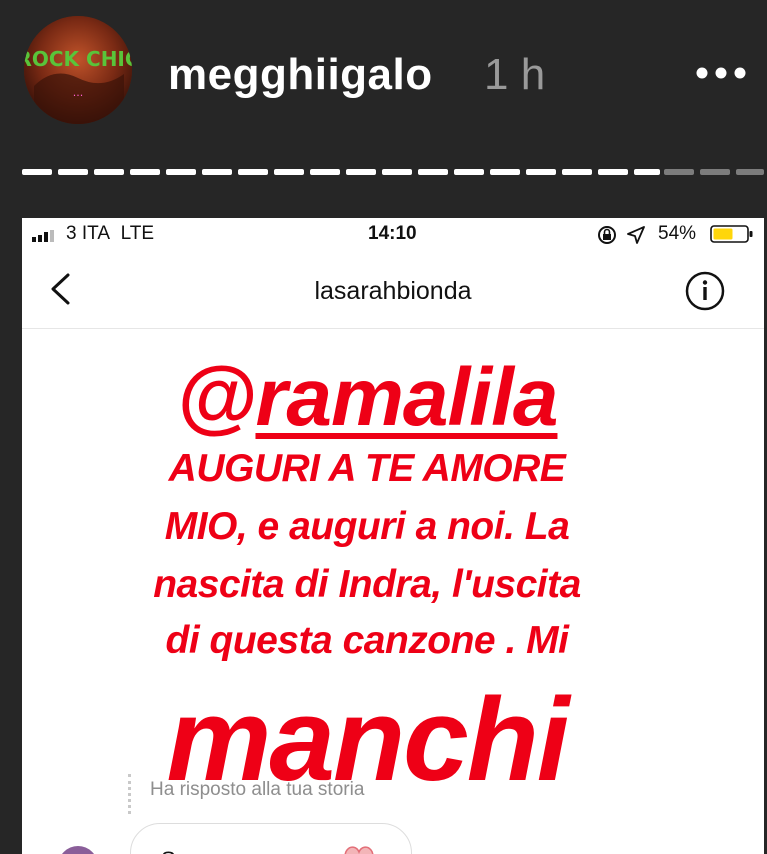 This screenshot has height=854, width=767. What do you see at coordinates (300, 75) in the screenshot?
I see `story-username: megghiigalo` at bounding box center [300, 75].